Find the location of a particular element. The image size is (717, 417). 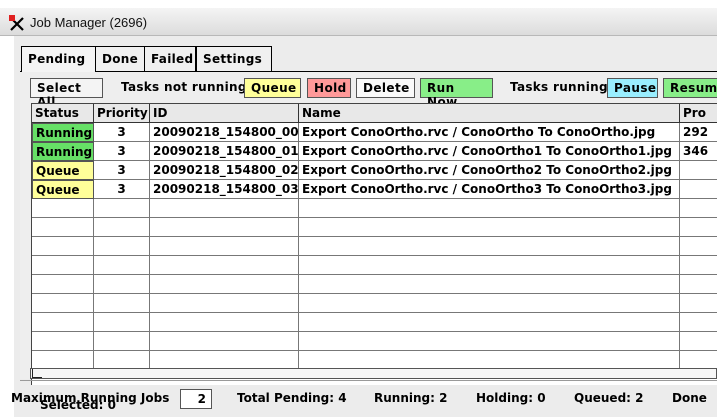

cell-id: 20090218_154800_02 is located at coordinates (224, 170).